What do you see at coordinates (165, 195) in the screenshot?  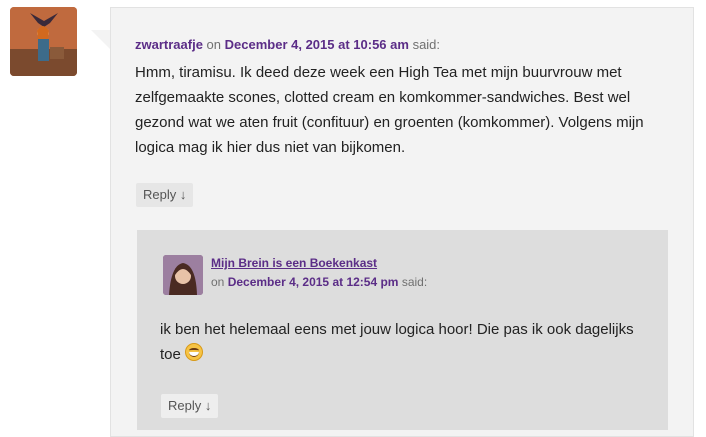 I see `reply-button: Reply ↓` at bounding box center [165, 195].